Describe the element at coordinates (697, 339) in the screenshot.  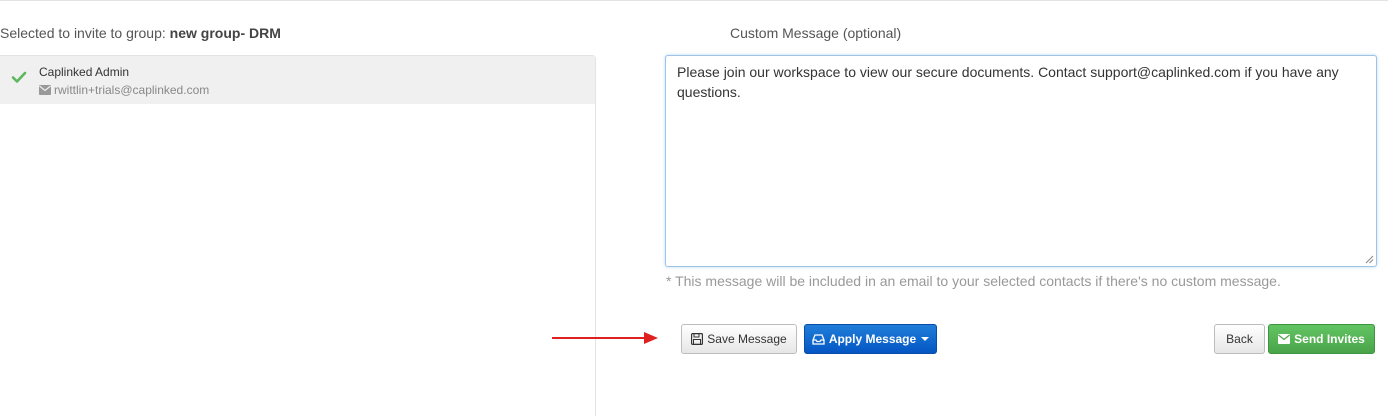
I see `floppy-disk-icon` at that location.